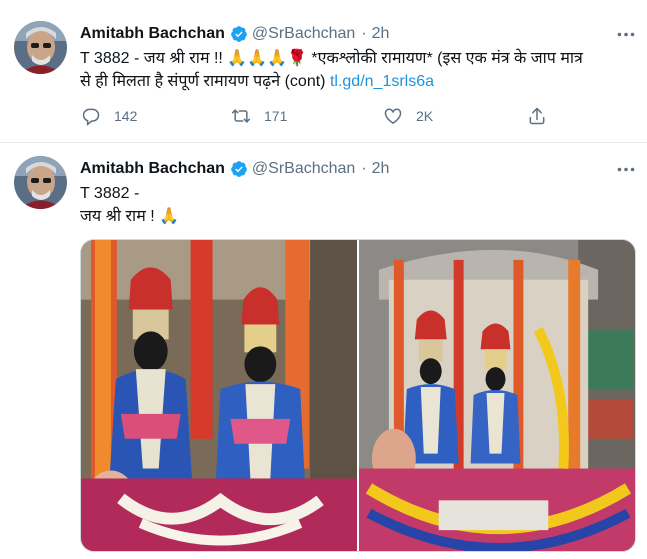  Describe the element at coordinates (355, 205) in the screenshot. I see `tweet-text: T 3882 - जय श्री राम ! 🙏` at that location.